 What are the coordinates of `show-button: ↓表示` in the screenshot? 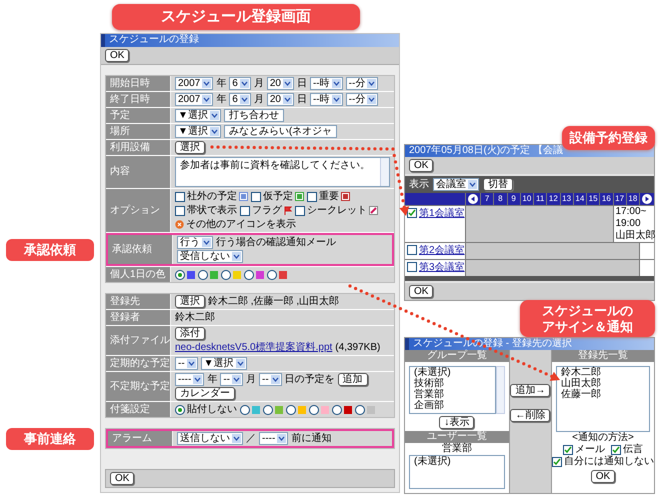 It's located at (456, 422).